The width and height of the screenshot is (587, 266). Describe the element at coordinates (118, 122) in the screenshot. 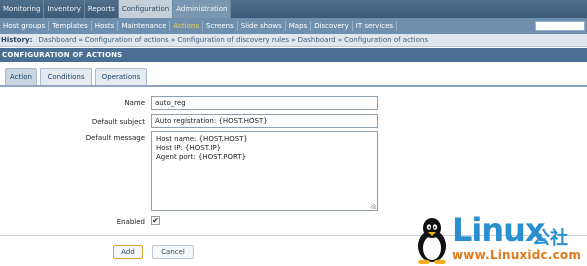

I see `default-subject-label: Default subject` at that location.